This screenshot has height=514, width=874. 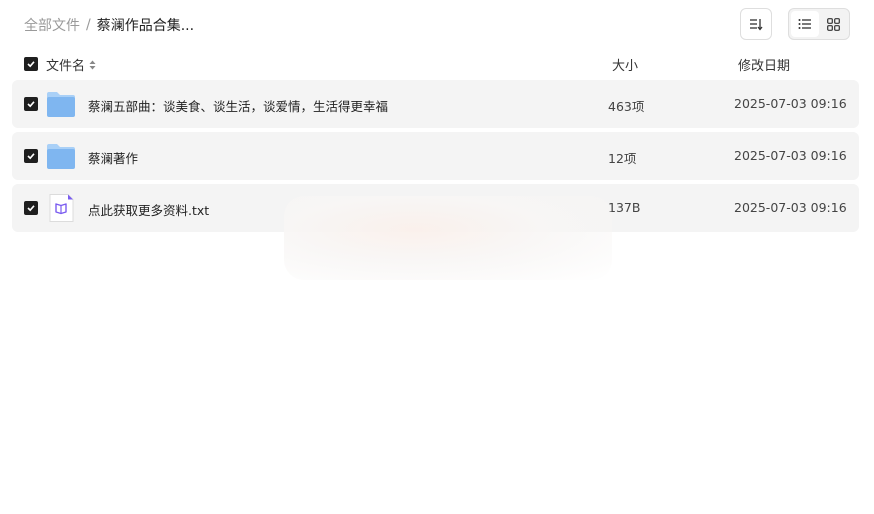 I want to click on column-header-size: 大小, so click(x=625, y=64).